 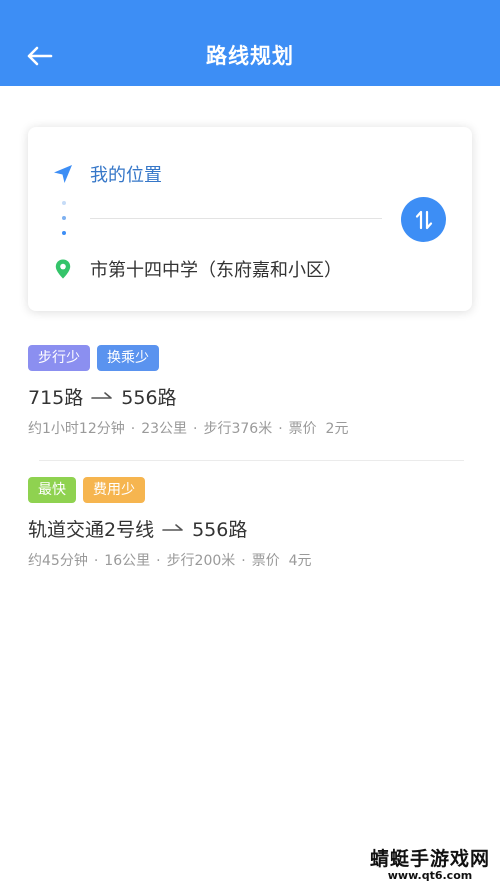 I want to click on route-distance: 23公里, so click(x=164, y=429).